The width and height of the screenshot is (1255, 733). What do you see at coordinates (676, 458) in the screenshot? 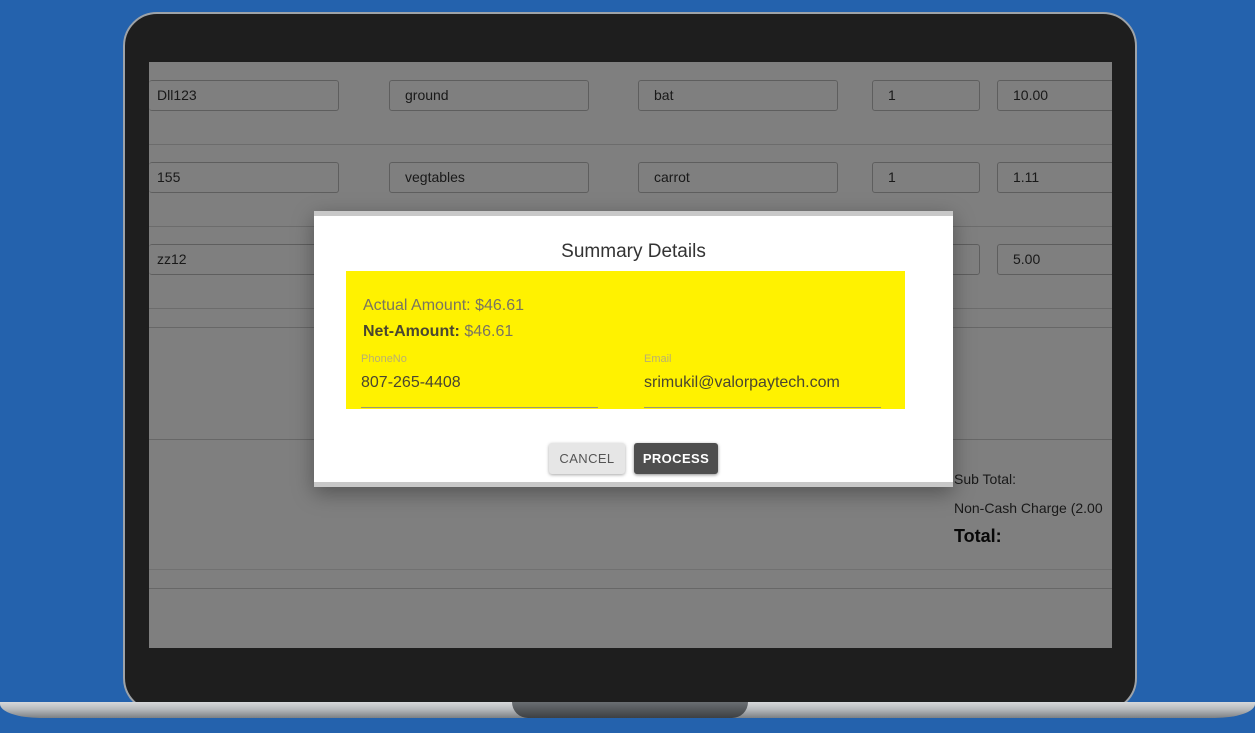
I see `process-button: PROCESS` at bounding box center [676, 458].